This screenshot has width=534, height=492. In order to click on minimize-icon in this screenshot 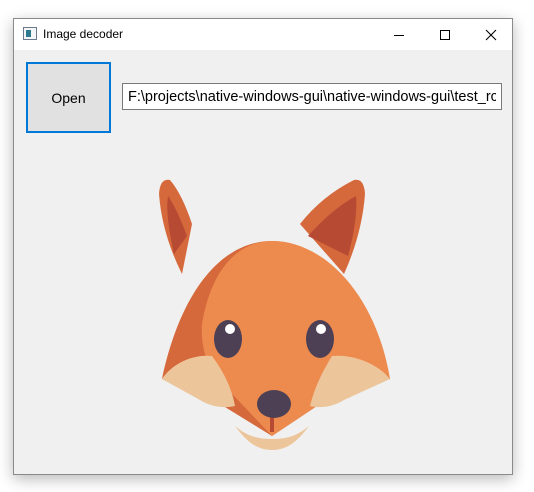, I will do `click(399, 35)`.